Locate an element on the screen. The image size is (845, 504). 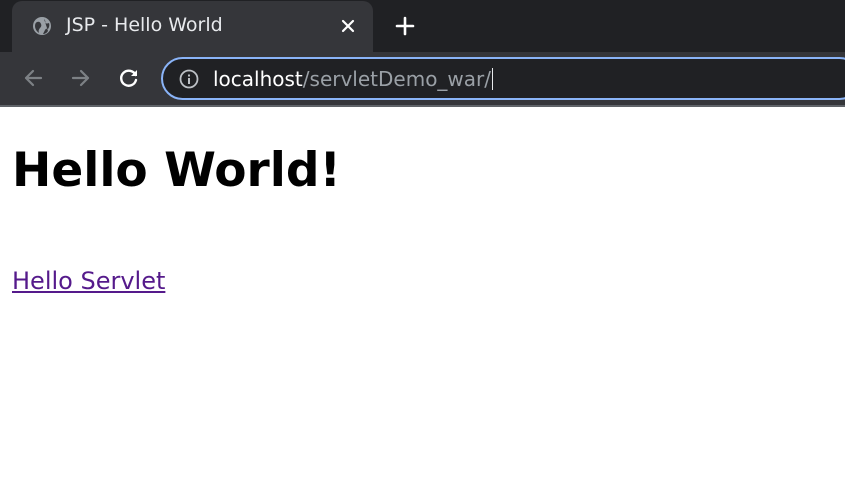
new-tab-button is located at coordinates (405, 26).